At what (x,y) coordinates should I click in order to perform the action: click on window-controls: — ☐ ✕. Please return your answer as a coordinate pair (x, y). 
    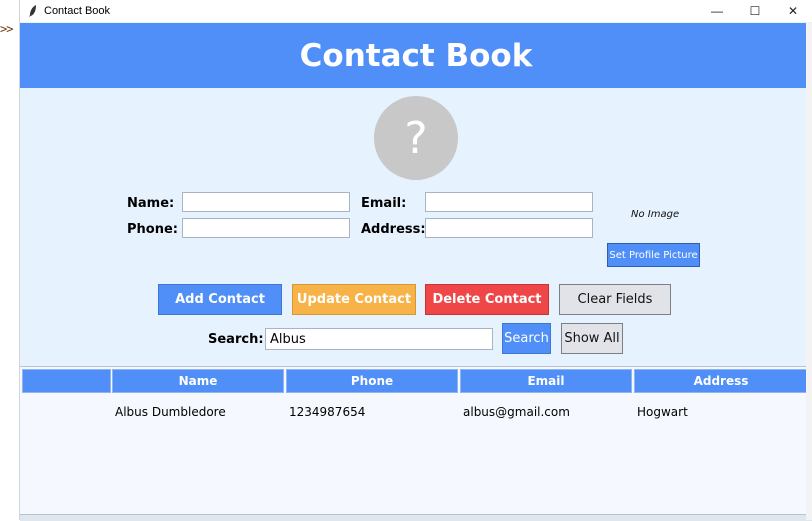
    Looking at the image, I should click on (755, 11).